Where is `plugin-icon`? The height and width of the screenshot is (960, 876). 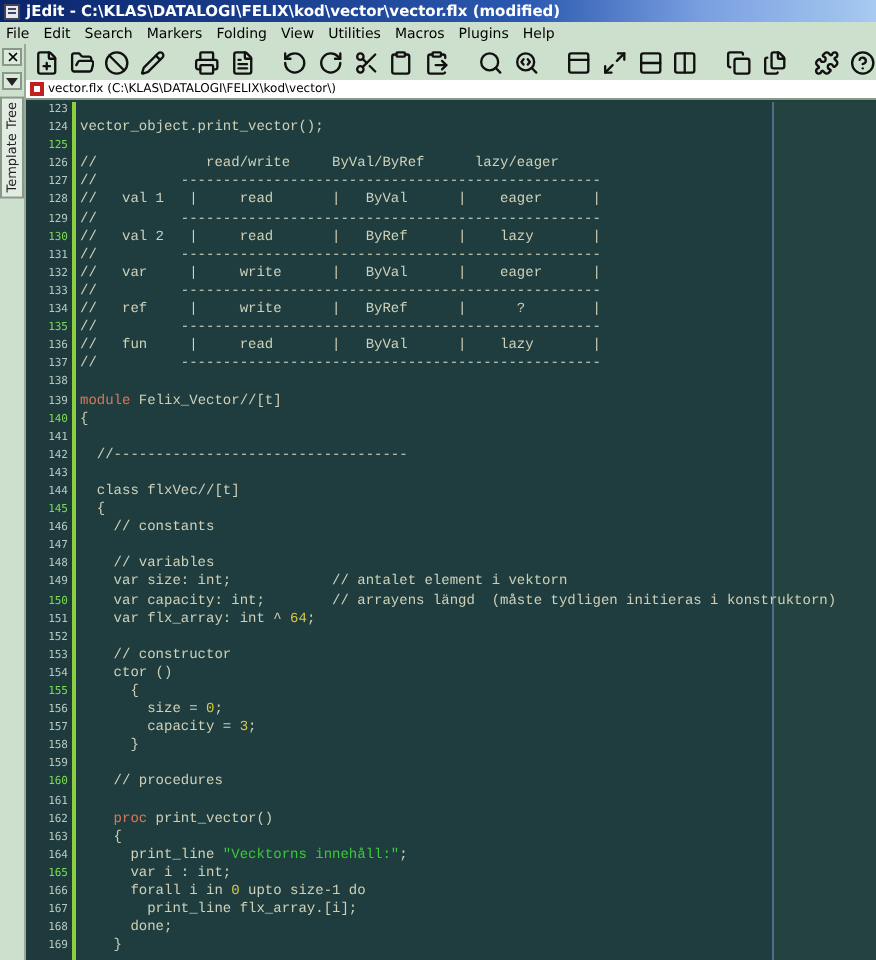 plugin-icon is located at coordinates (827, 62).